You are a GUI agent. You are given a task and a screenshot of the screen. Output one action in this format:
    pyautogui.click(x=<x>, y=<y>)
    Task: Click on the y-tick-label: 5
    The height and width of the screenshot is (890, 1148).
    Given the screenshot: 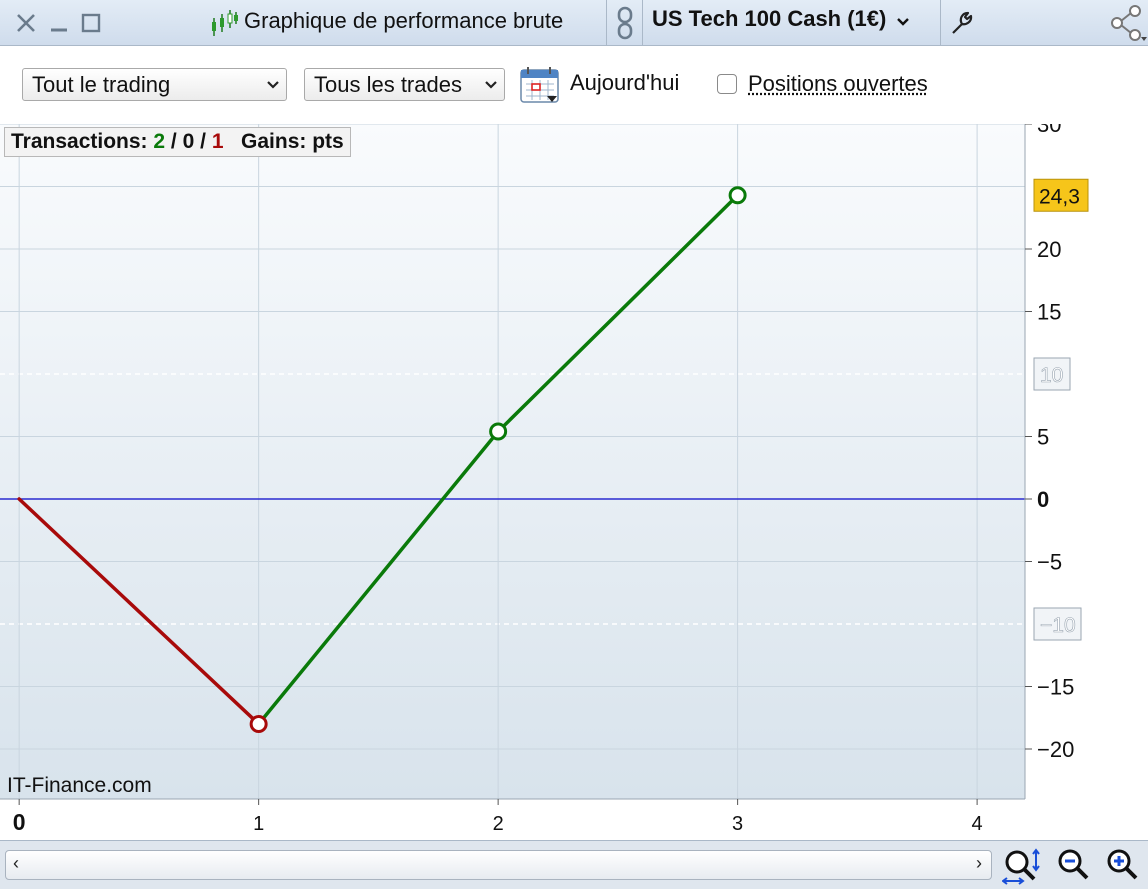 What is the action you would take?
    pyautogui.click(x=1043, y=437)
    